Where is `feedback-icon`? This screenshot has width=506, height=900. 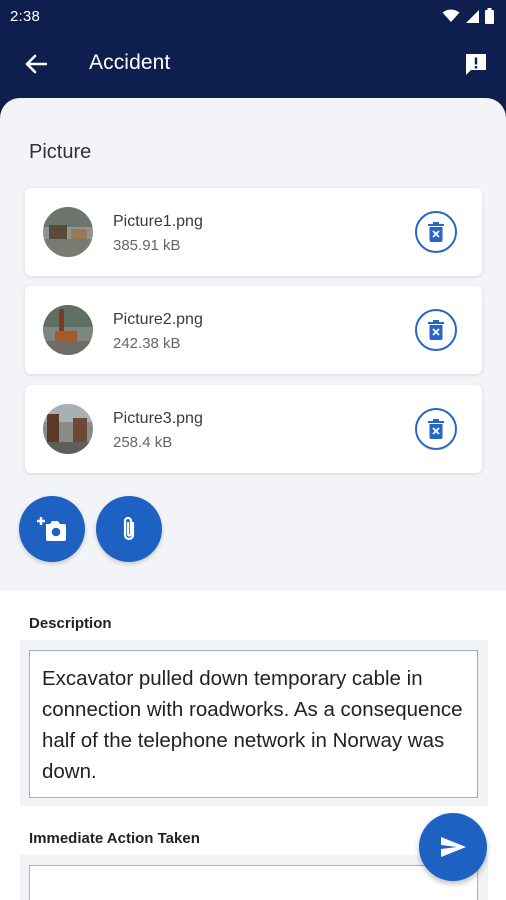 feedback-icon is located at coordinates (476, 64).